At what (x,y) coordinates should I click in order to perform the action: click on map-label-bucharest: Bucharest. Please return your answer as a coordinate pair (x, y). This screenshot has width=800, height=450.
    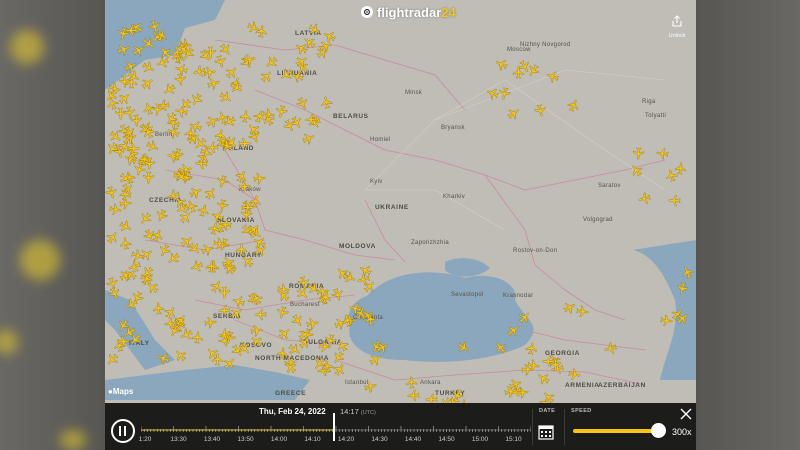
    Looking at the image, I should click on (305, 305).